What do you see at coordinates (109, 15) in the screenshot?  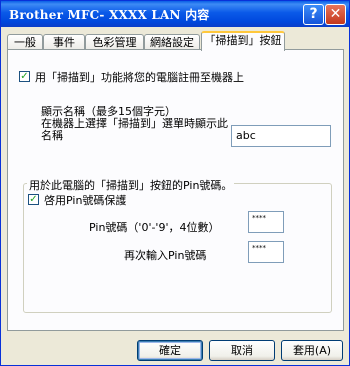 I see `window-title: Brother MFC- XXXX LAN 内容` at bounding box center [109, 15].